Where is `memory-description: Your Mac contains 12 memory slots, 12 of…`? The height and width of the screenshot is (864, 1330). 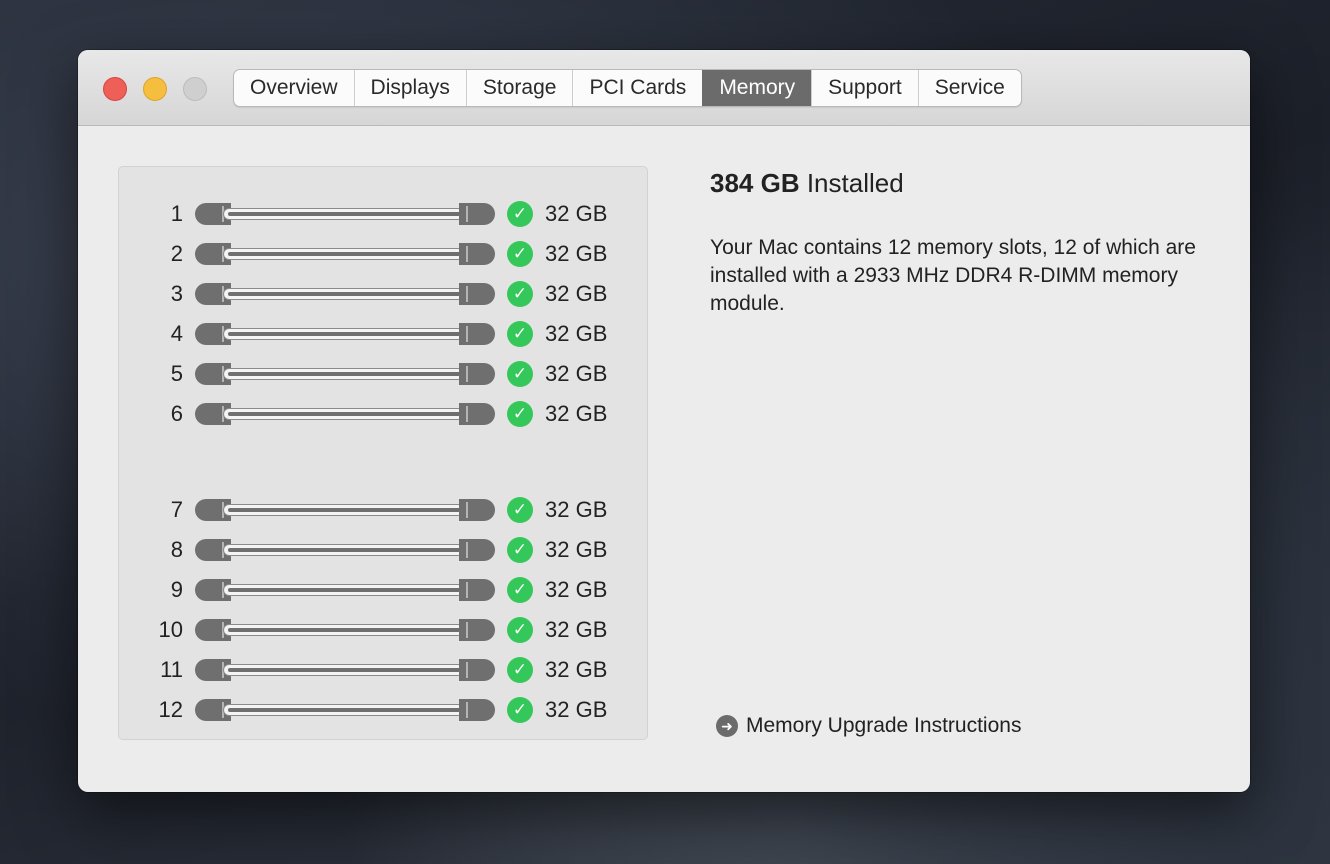 memory-description: Your Mac contains 12 memory slots, 12 of… is located at coordinates (953, 275).